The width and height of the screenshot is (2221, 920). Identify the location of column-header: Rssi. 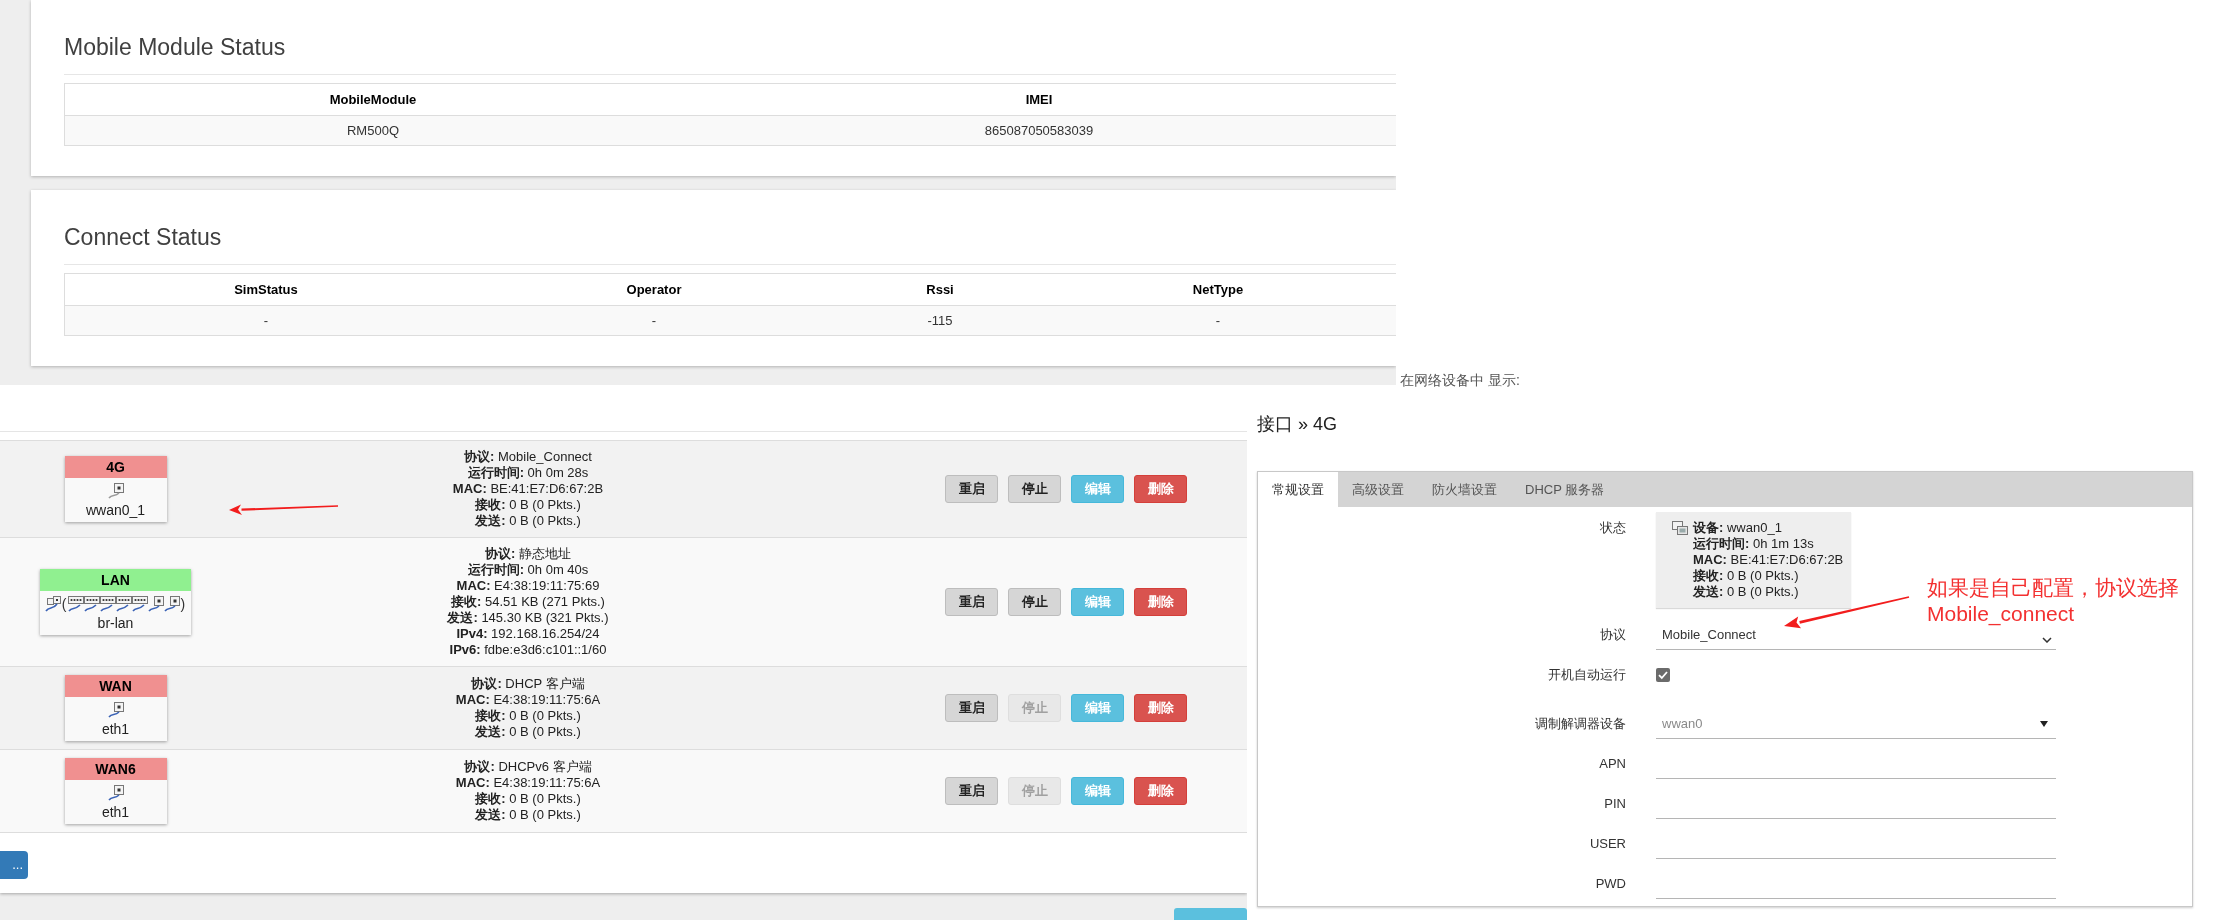
(940, 289).